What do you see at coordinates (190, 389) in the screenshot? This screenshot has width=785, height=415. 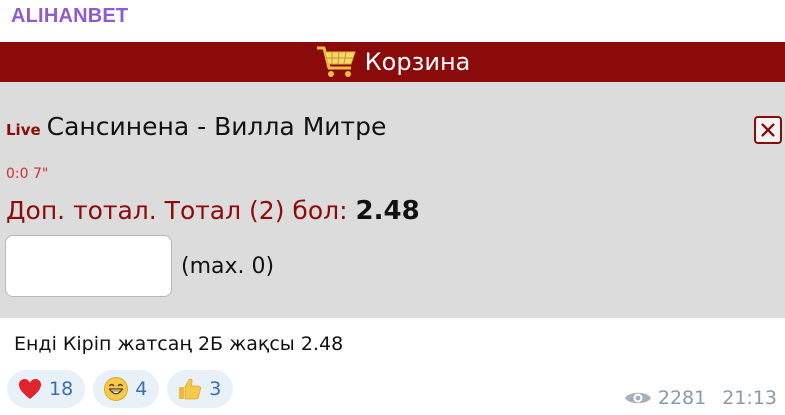 I see `thumbs-up-icon` at bounding box center [190, 389].